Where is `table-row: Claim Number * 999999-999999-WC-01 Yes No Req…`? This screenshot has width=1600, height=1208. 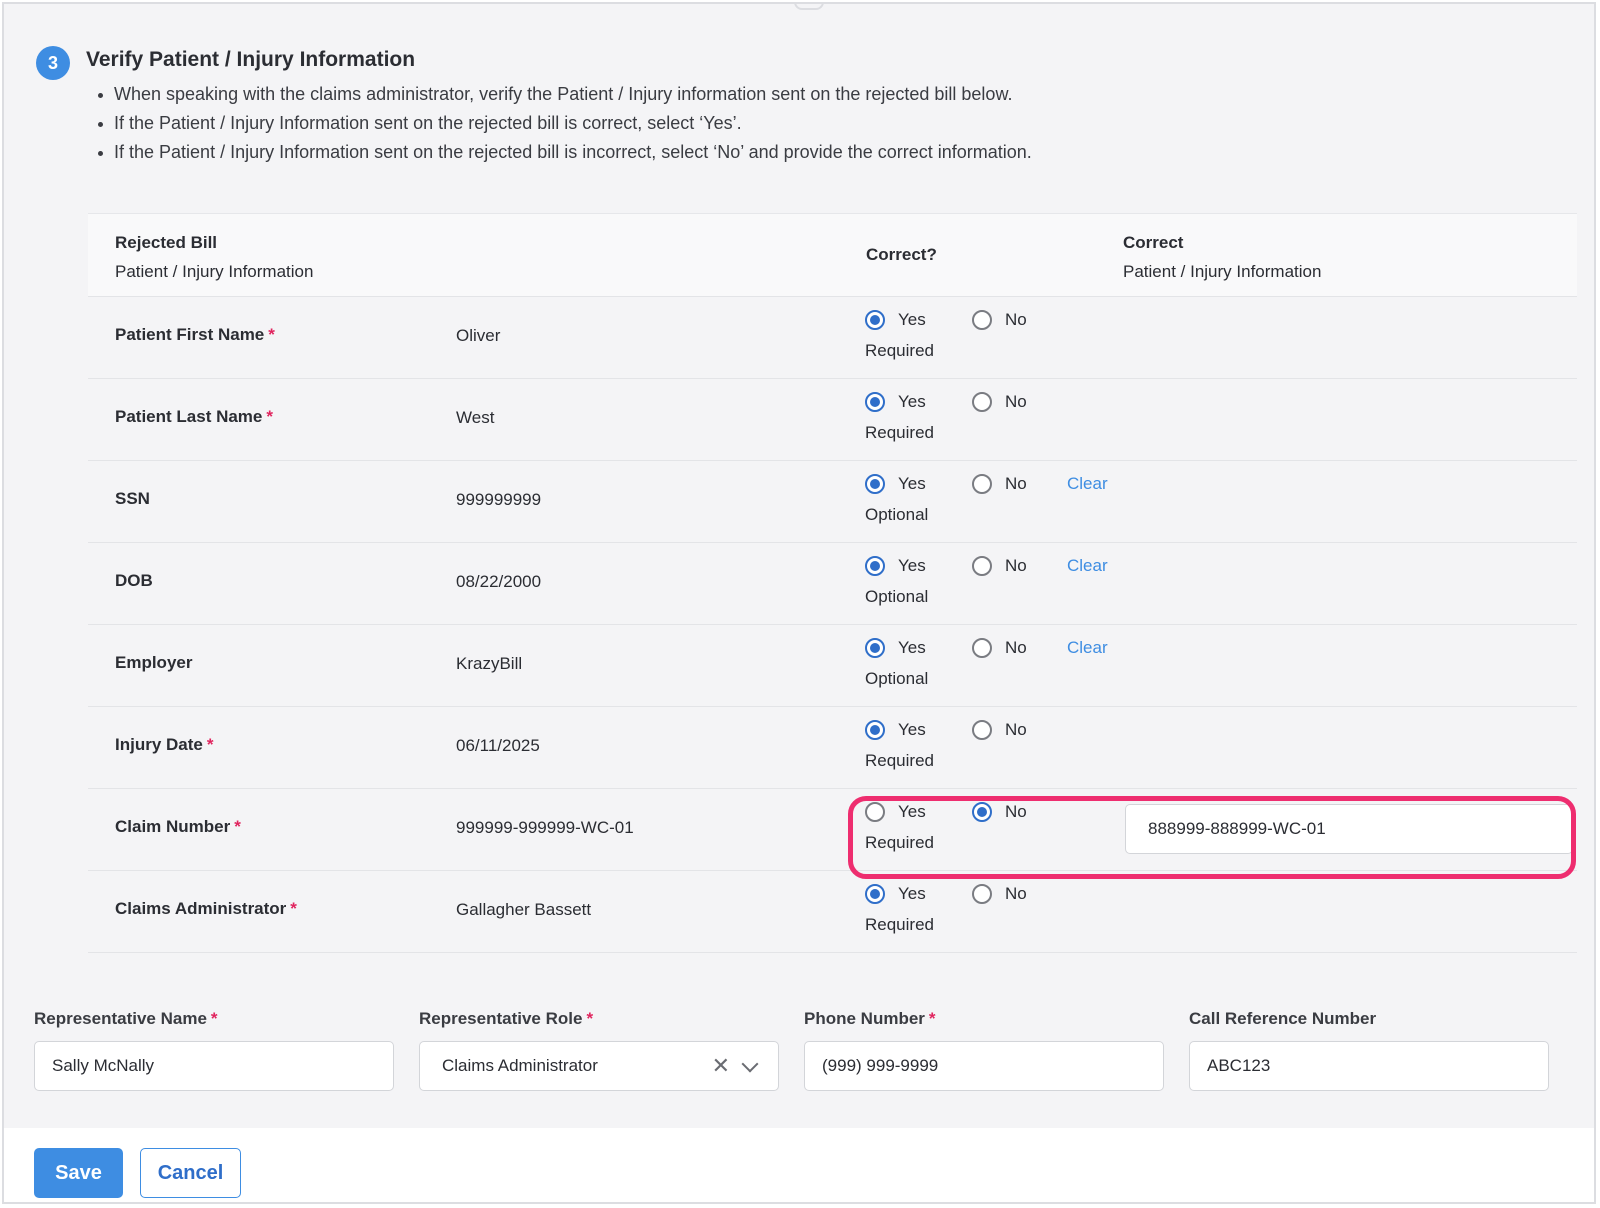
table-row: Claim Number * 999999-999999-WC-01 Yes No Req… is located at coordinates (832, 829).